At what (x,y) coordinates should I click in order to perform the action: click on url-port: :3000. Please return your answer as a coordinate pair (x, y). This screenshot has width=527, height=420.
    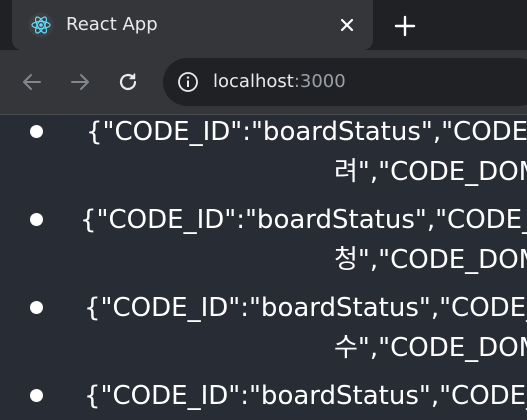
    Looking at the image, I should click on (319, 81).